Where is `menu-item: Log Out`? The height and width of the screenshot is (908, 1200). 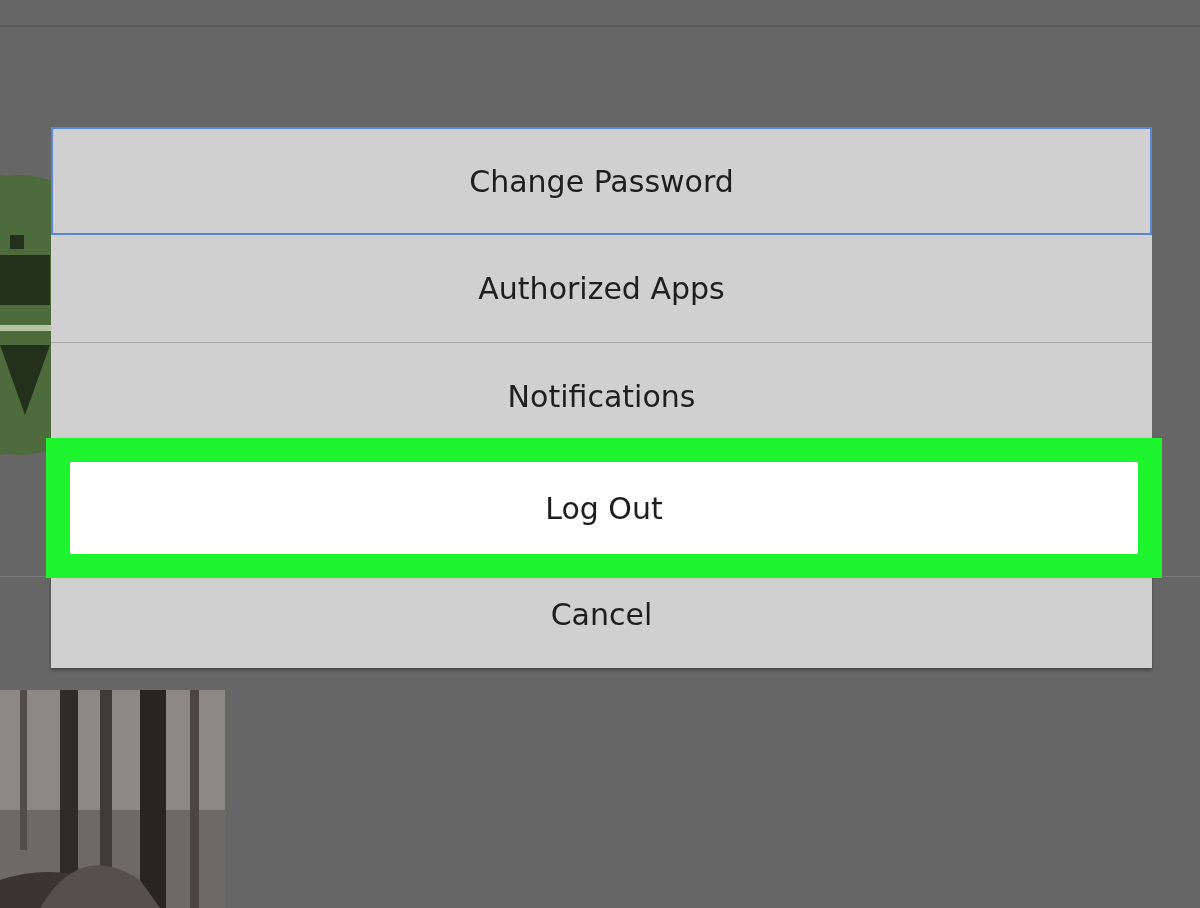 menu-item: Log Out is located at coordinates (604, 508).